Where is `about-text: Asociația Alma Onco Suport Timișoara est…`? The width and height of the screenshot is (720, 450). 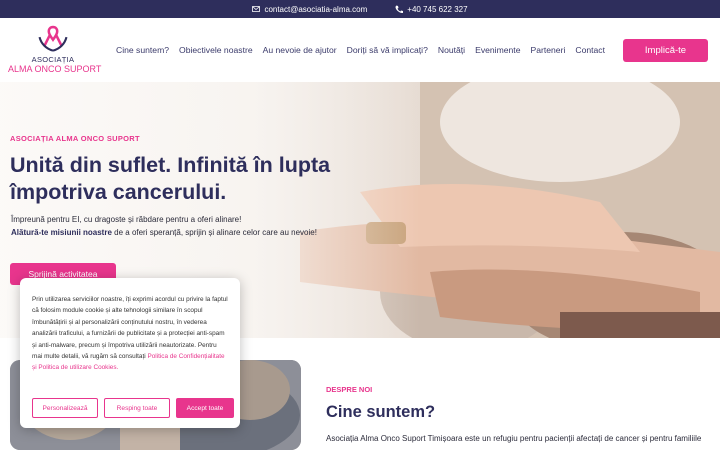
about-text: Asociația Alma Onco Suport Timișoara est… is located at coordinates (514, 438).